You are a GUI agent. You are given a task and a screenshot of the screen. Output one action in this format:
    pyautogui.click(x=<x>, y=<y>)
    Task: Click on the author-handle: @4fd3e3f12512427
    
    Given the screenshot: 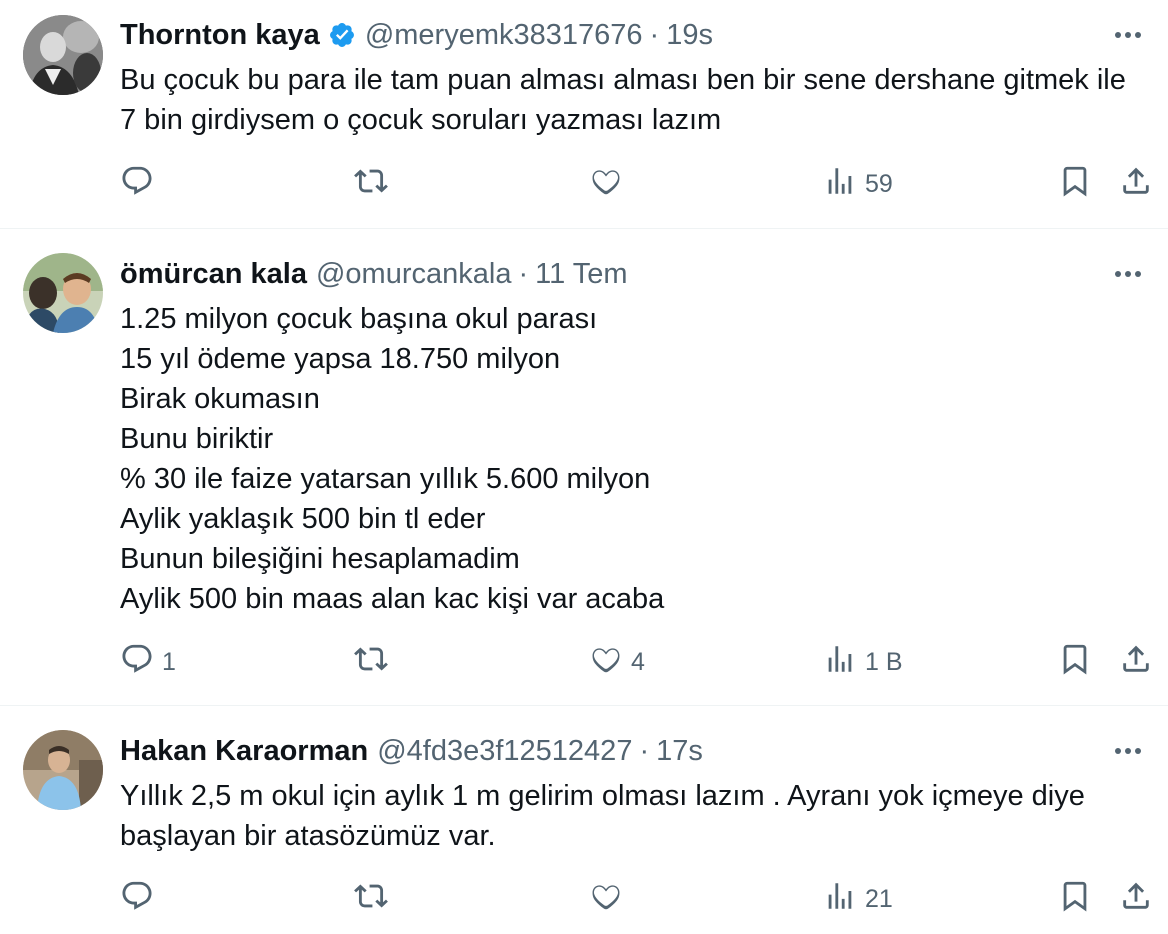 What is the action you would take?
    pyautogui.click(x=504, y=751)
    